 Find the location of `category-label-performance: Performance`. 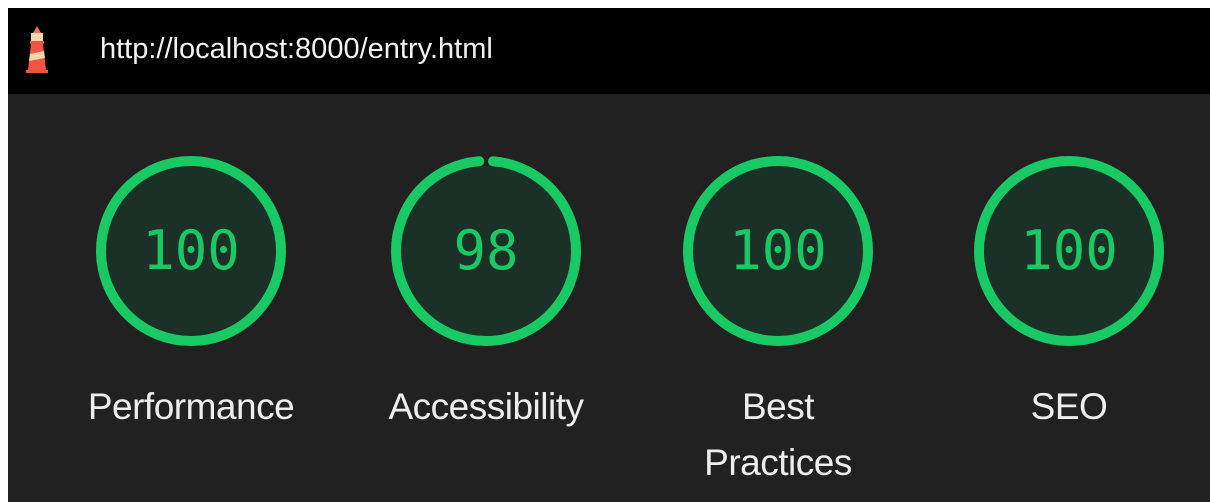

category-label-performance: Performance is located at coordinates (191, 406).